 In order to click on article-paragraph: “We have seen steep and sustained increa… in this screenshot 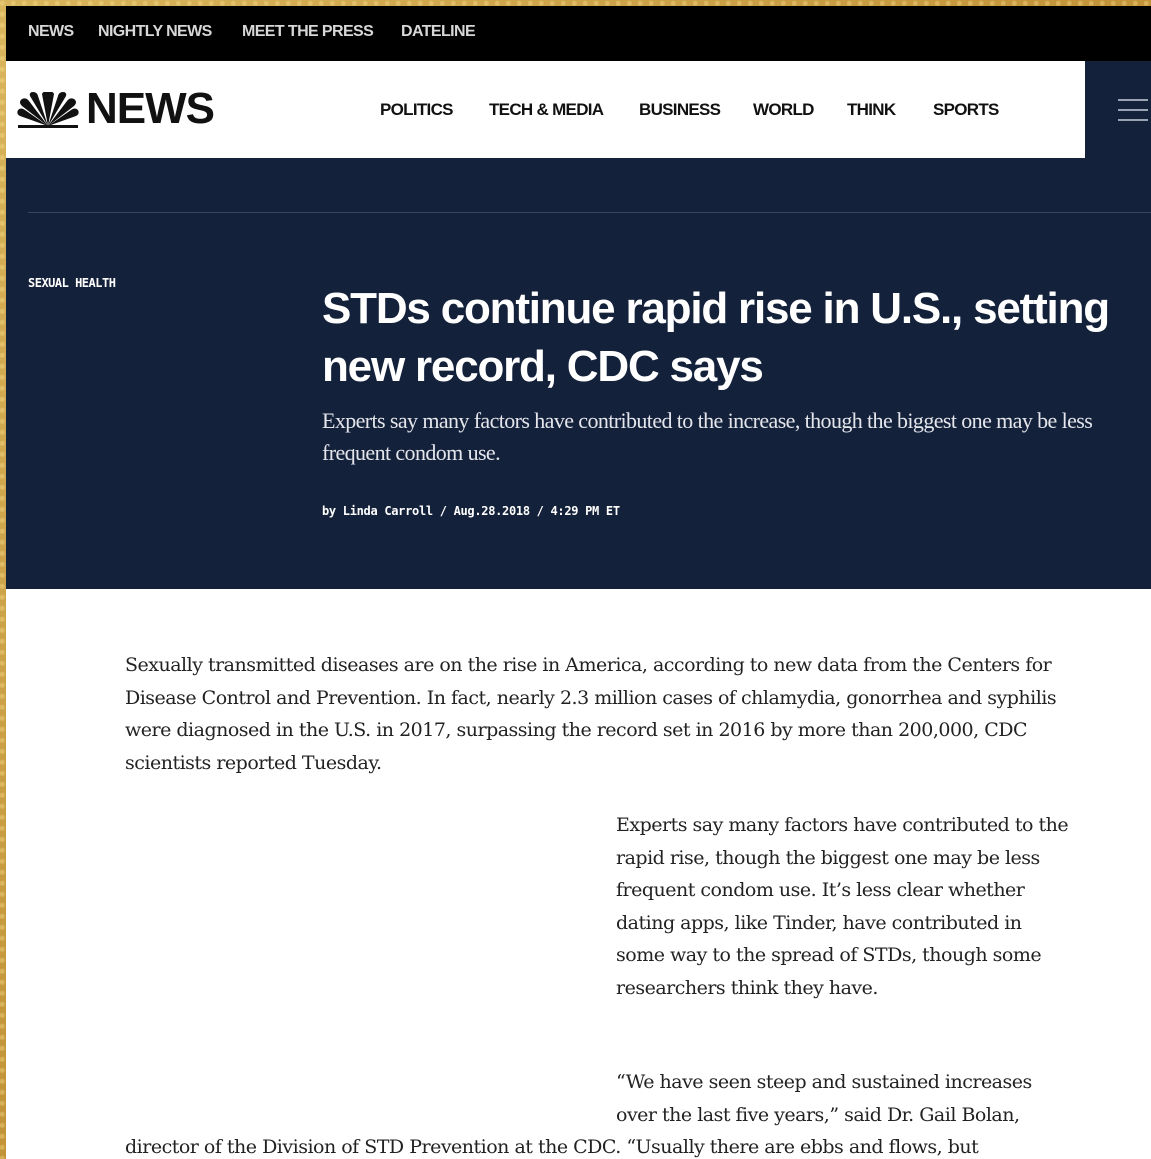, I will do `click(824, 1098)`.